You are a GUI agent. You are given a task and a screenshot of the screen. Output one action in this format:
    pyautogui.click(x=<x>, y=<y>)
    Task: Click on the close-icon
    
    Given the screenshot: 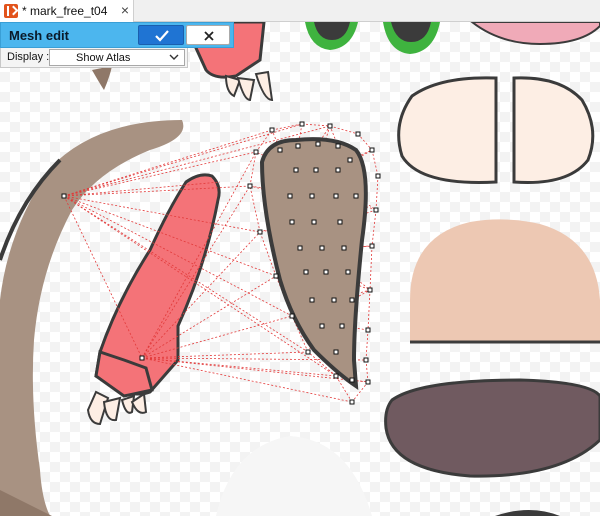 What is the action you would take?
    pyautogui.click(x=209, y=36)
    